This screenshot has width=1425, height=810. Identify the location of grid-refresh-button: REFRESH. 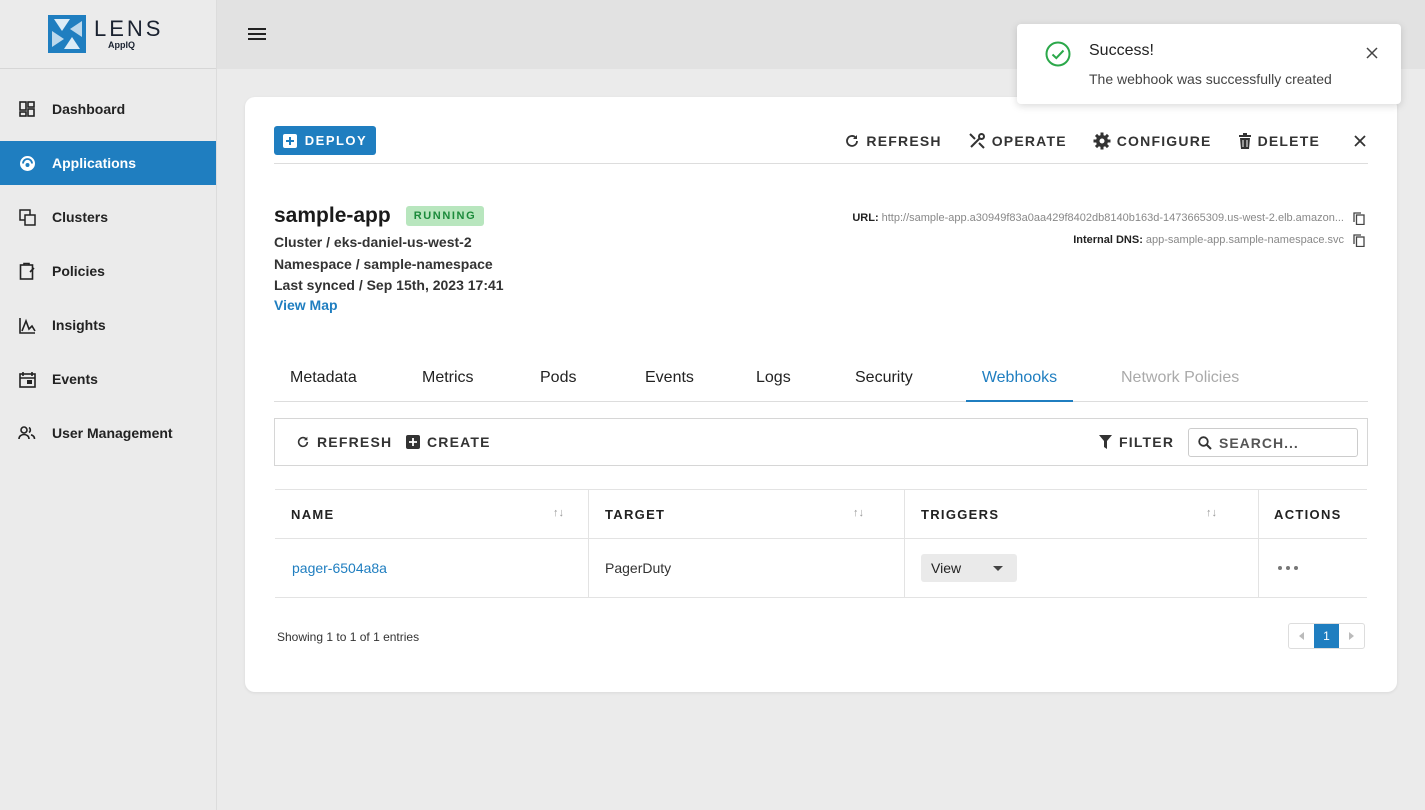
(344, 442).